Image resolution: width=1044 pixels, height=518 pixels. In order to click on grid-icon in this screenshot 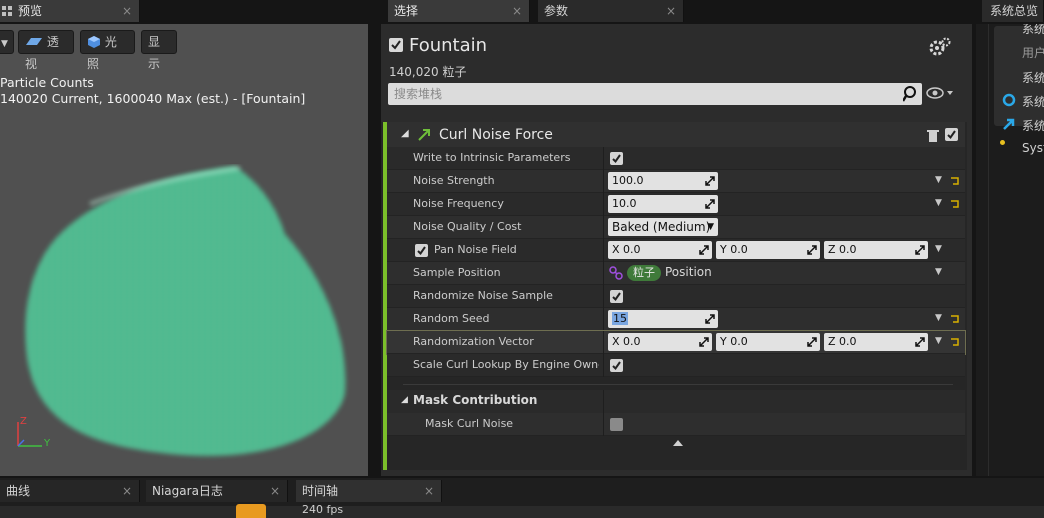, I will do `click(7, 11)`.